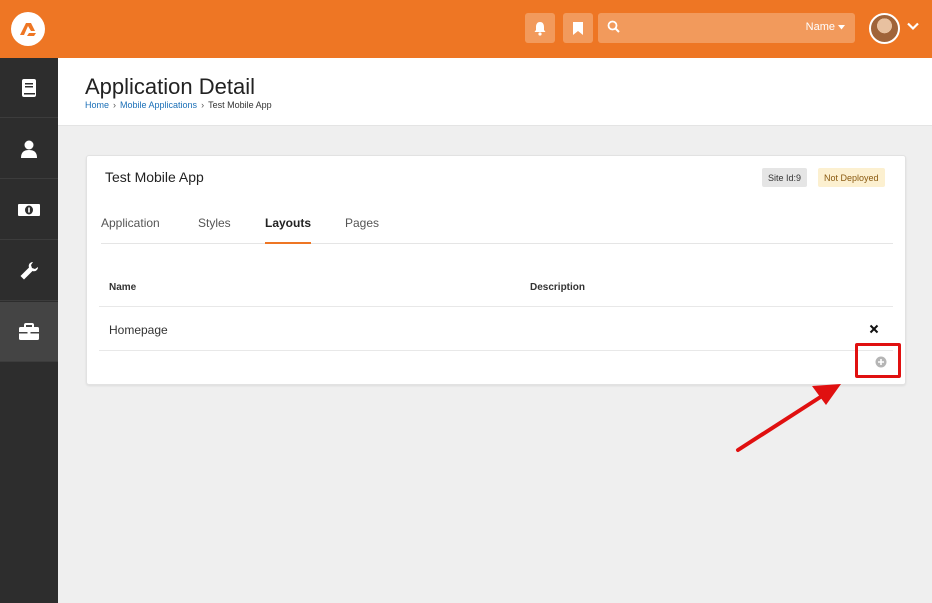 The height and width of the screenshot is (603, 932). I want to click on rock-logo-icon, so click(28, 29).